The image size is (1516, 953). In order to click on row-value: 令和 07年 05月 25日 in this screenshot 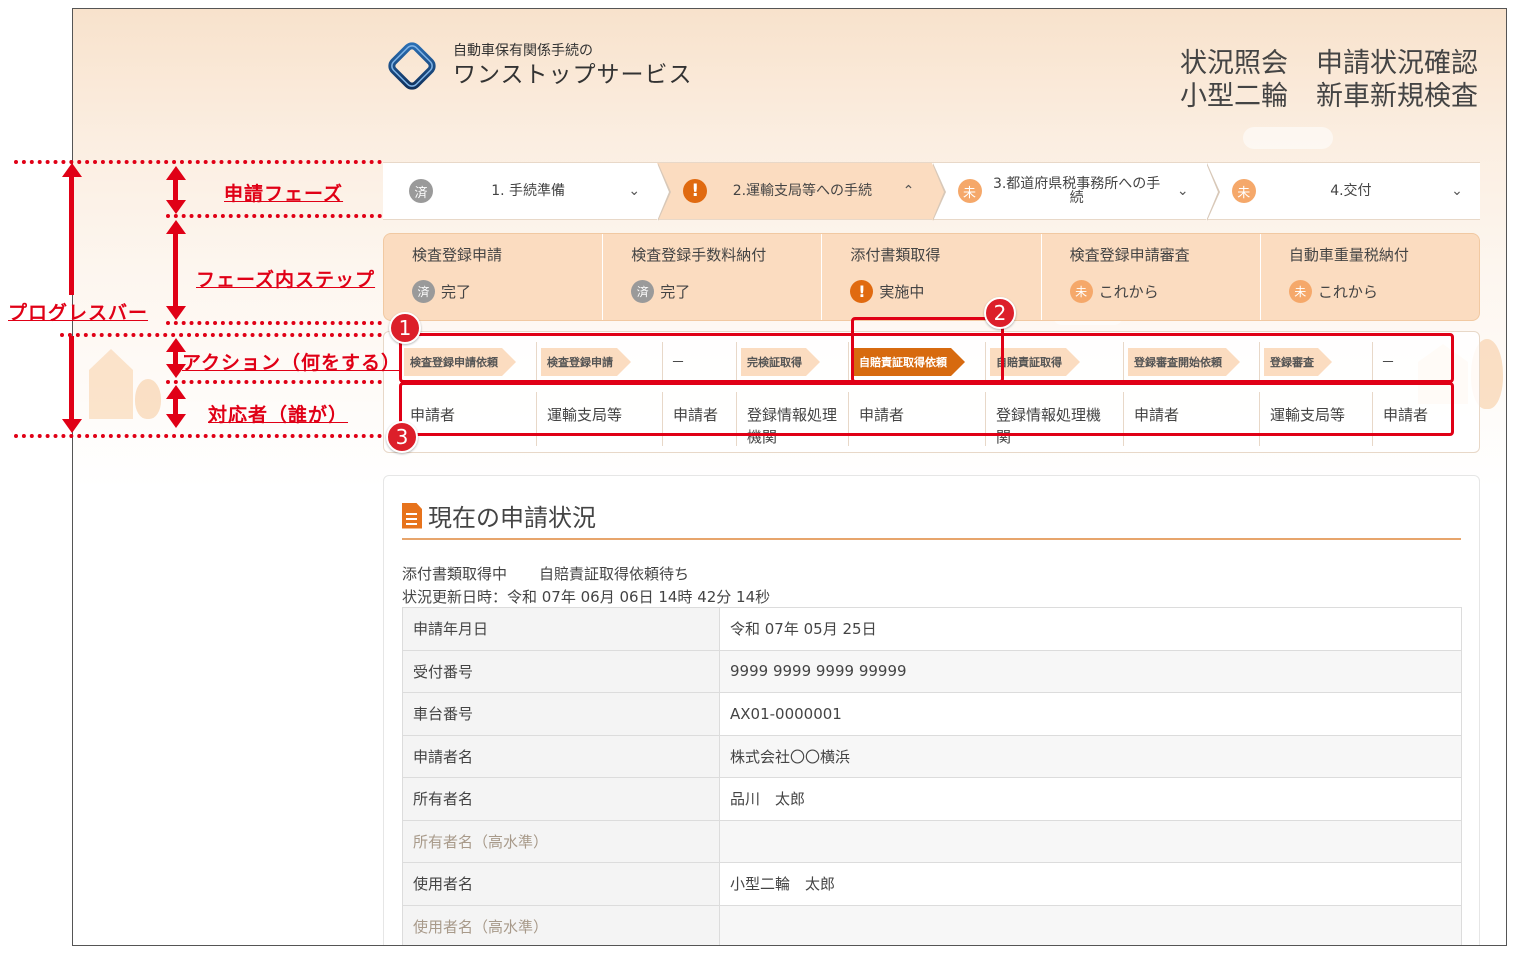, I will do `click(1090, 629)`.